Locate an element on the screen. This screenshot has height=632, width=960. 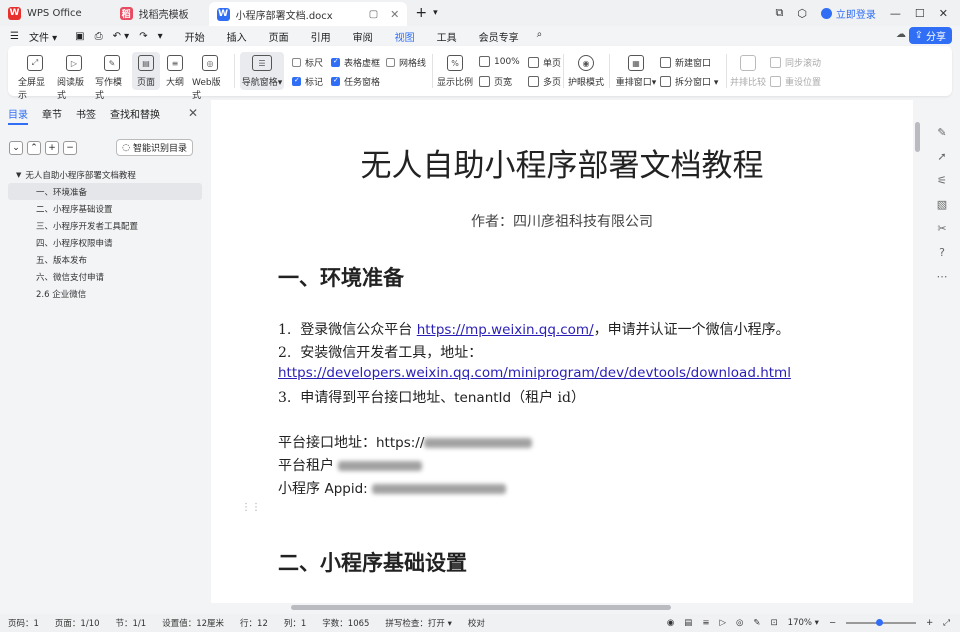
more-options-icon: ⋯ is located at coordinates (942, 276).